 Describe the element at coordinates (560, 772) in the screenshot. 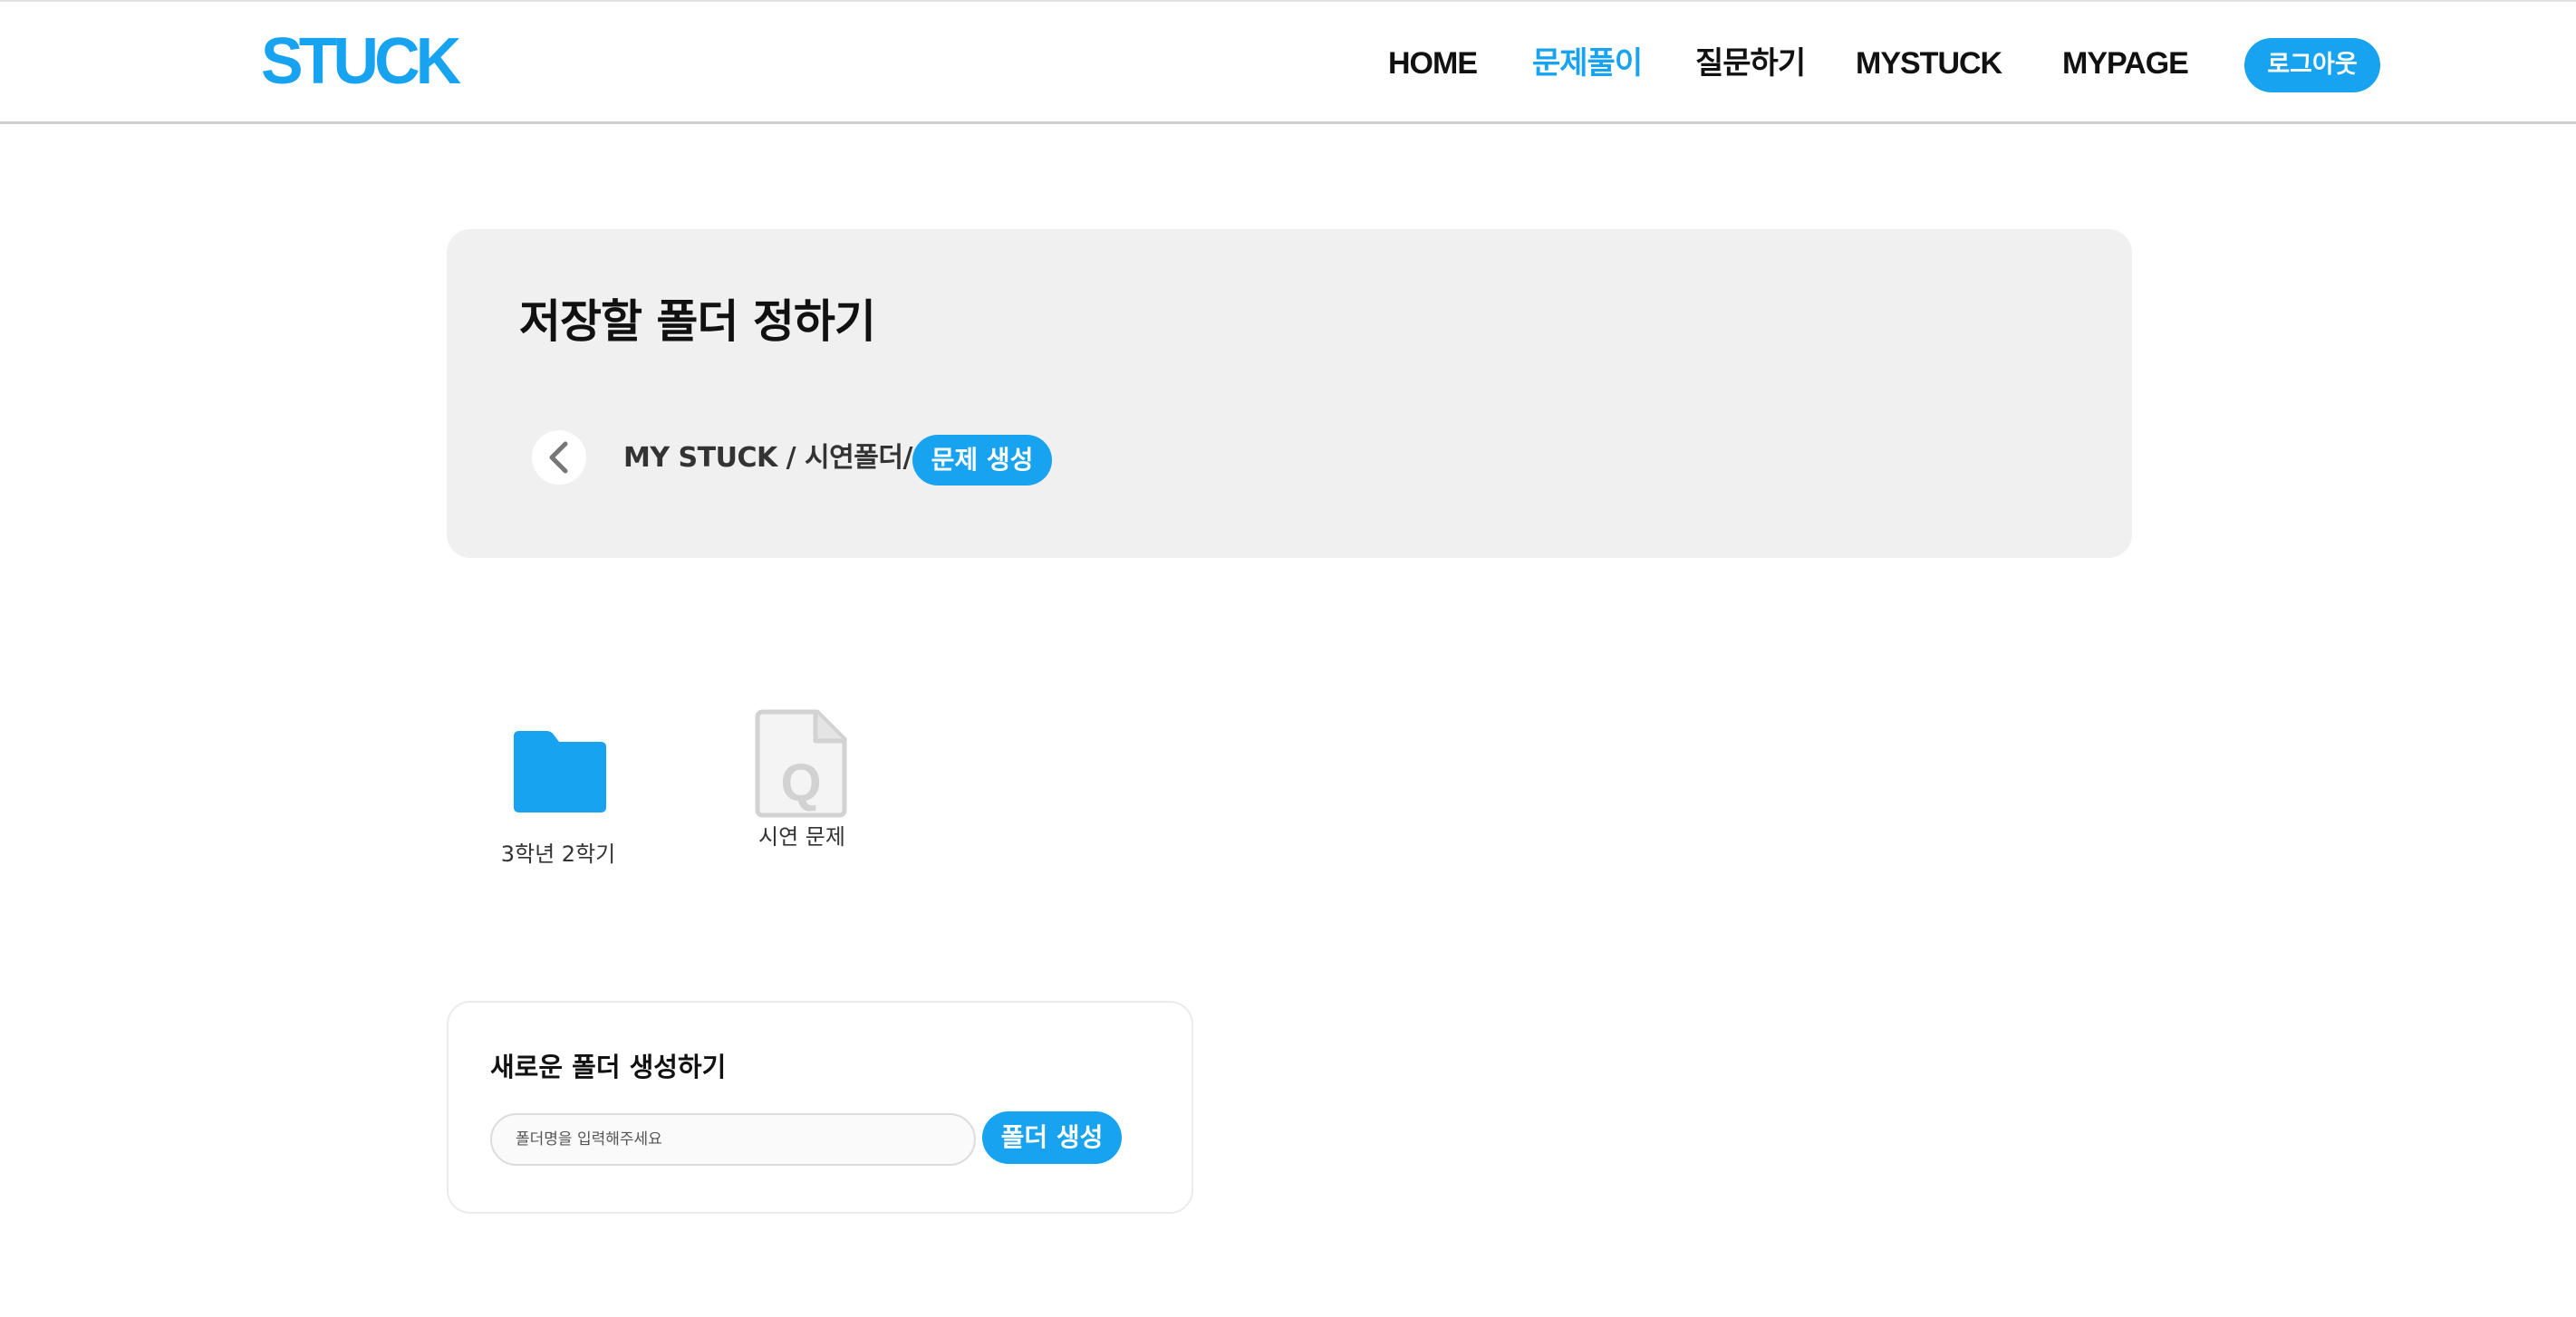

I see `folder-icon` at that location.